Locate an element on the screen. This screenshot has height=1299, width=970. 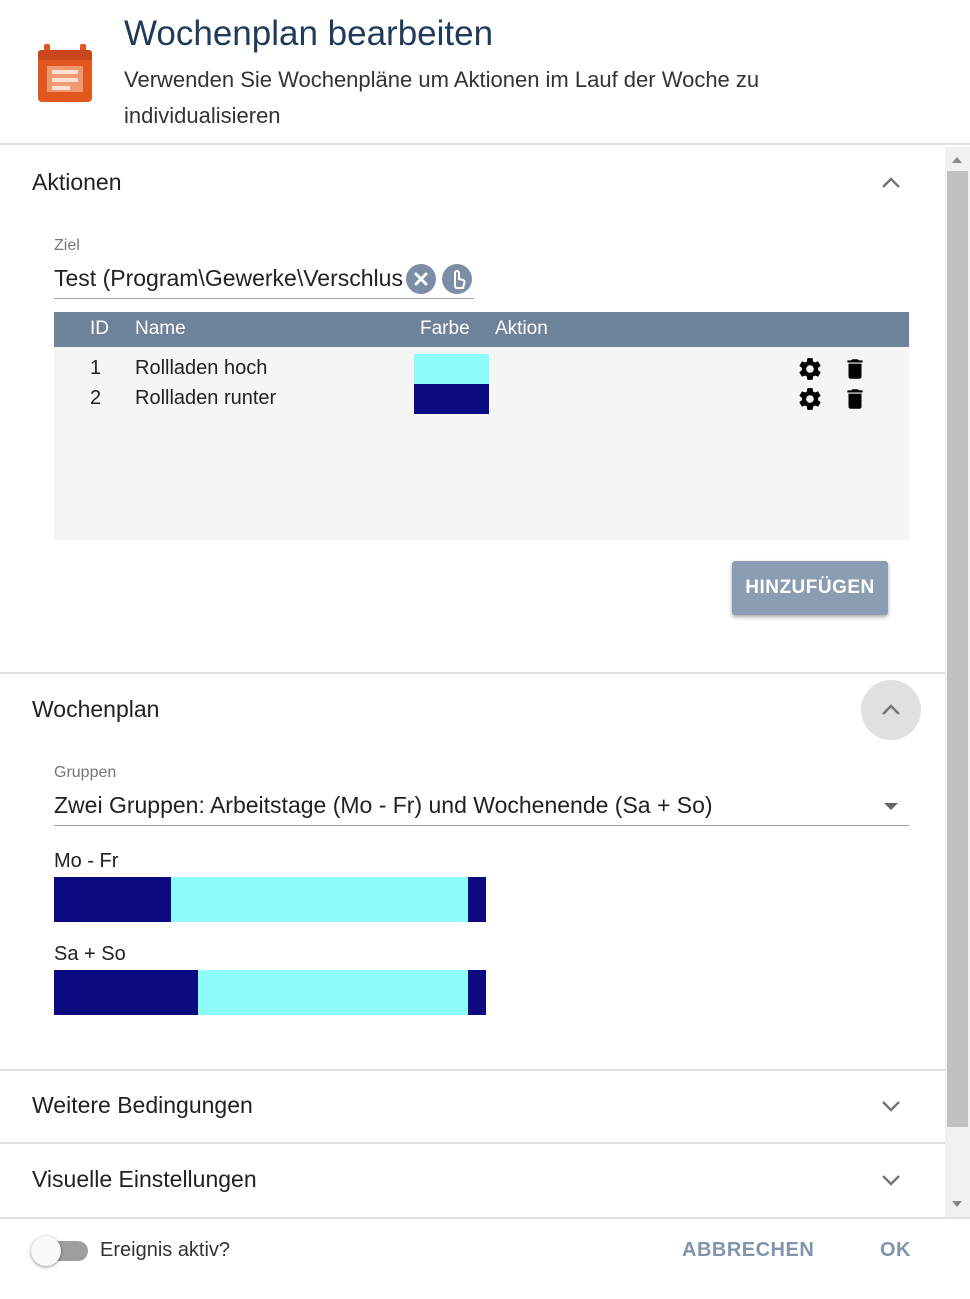
scrollbar is located at coordinates (957, 682).